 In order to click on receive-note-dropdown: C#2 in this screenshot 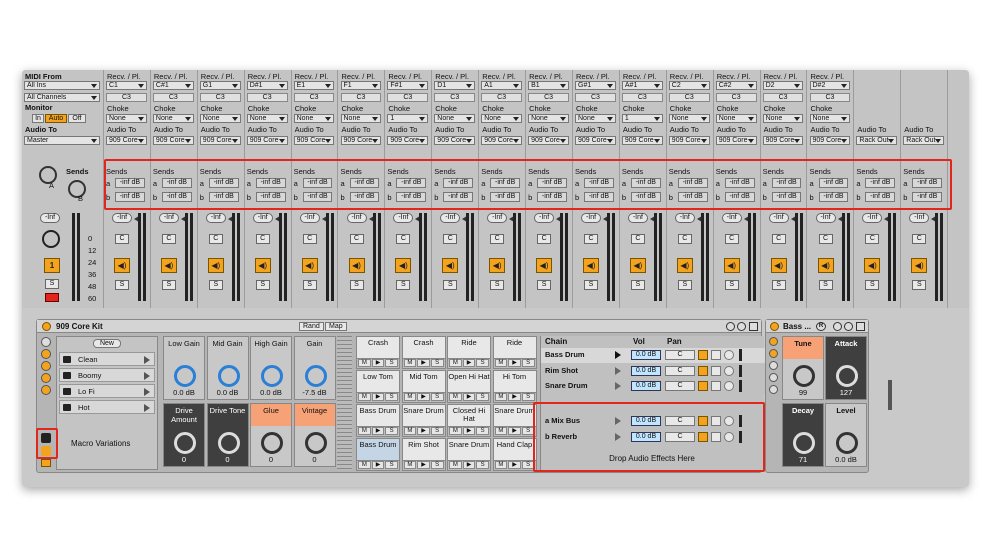, I will do `click(736, 85)`.